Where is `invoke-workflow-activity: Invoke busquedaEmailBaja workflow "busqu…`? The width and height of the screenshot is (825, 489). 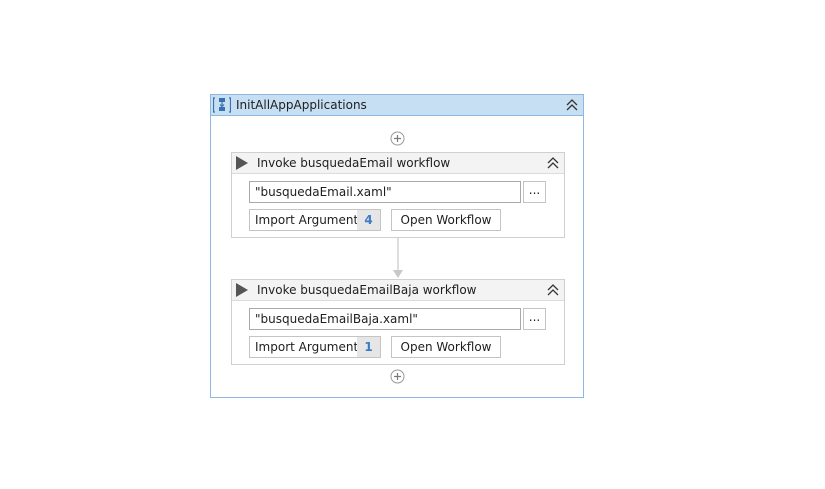 invoke-workflow-activity: Invoke busquedaEmailBaja workflow "busqu… is located at coordinates (398, 322).